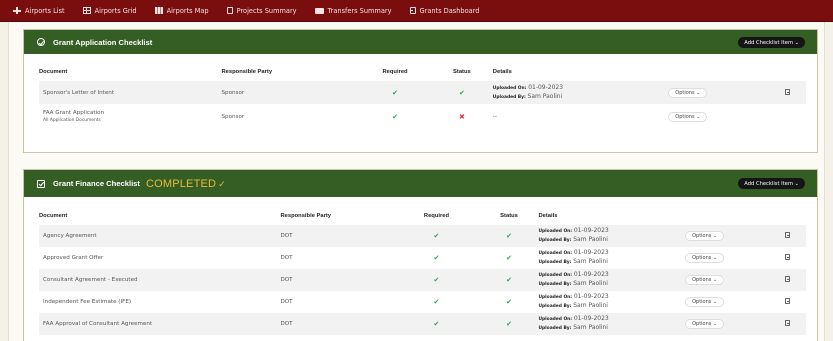 The height and width of the screenshot is (341, 833). Describe the element at coordinates (181, 183) in the screenshot. I see `completed-label: COMPLETED` at that location.